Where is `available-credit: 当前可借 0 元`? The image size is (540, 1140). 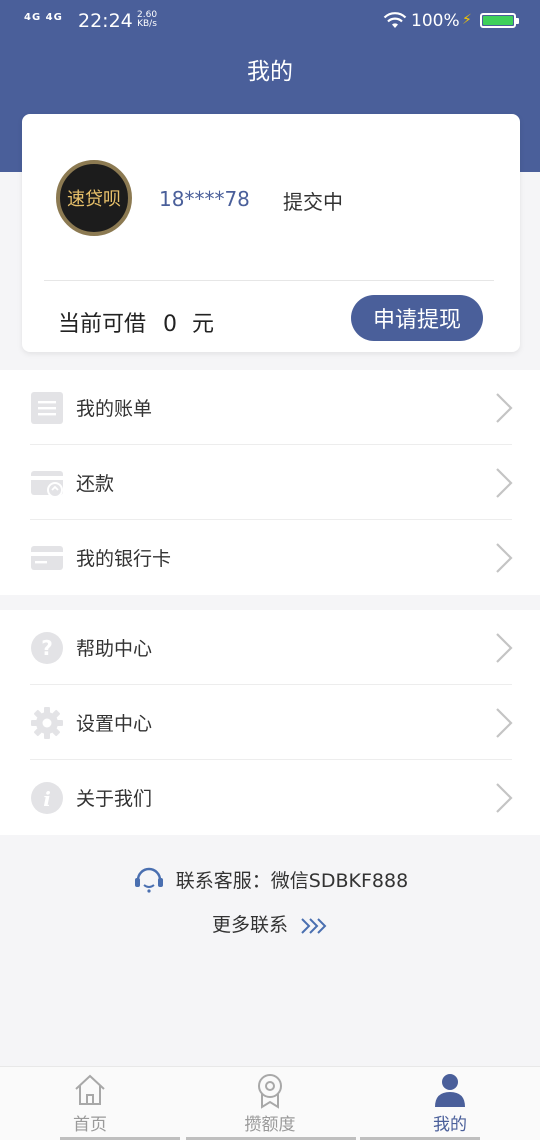
available-credit: 当前可借 0 元 is located at coordinates (136, 322).